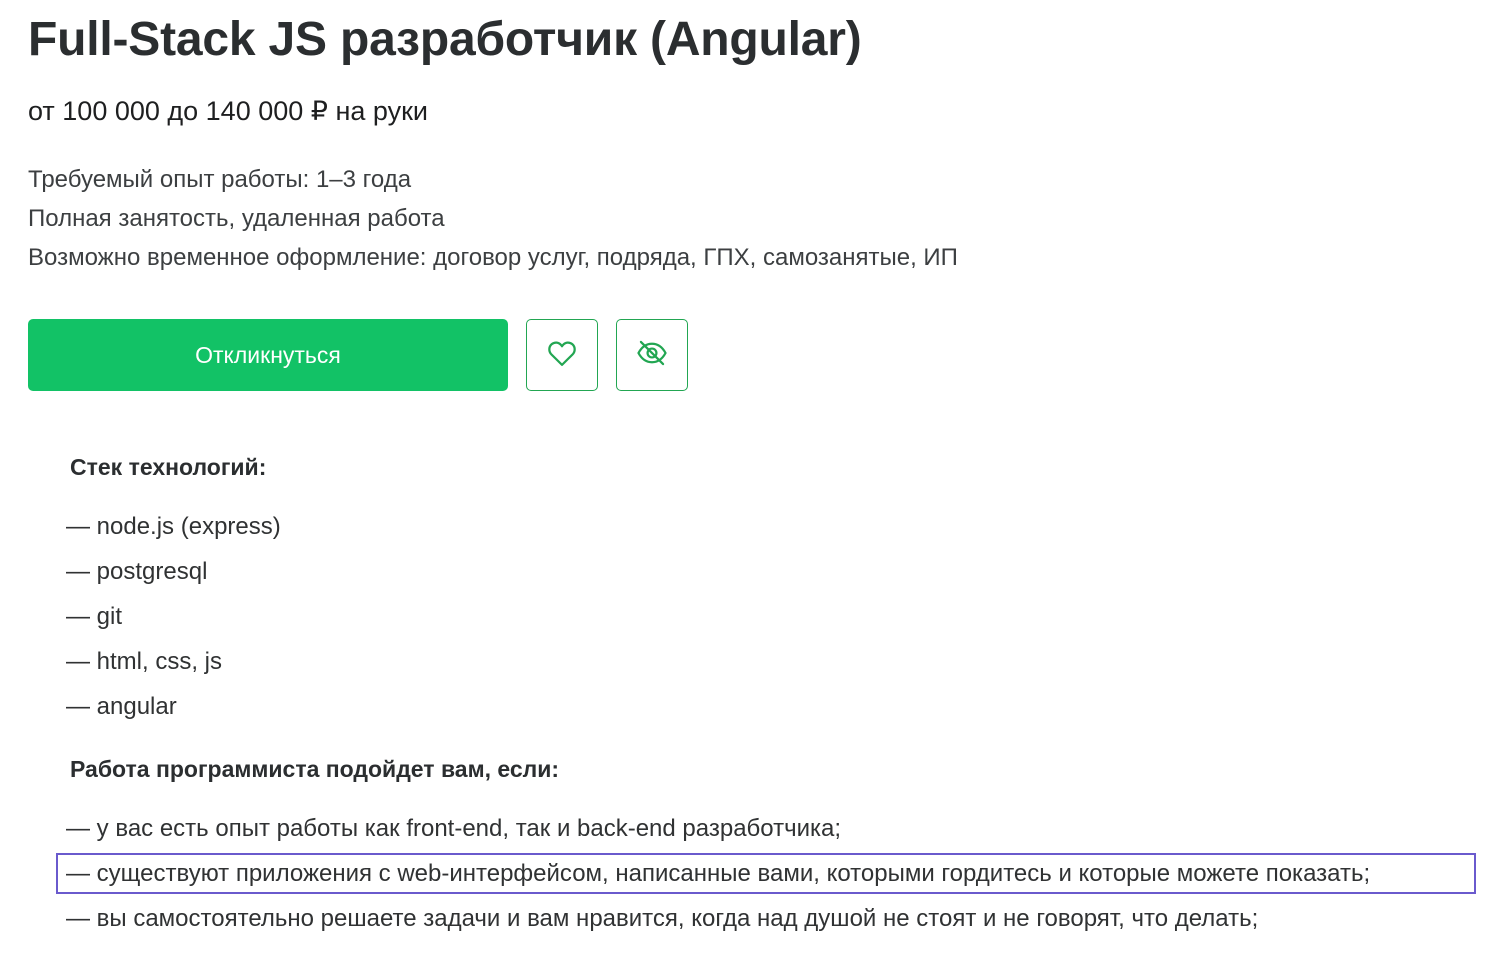 Image resolution: width=1493 pixels, height=960 pixels. What do you see at coordinates (315, 769) in the screenshot?
I see `fit-heading: Работа программиста подойдет вам, если:` at bounding box center [315, 769].